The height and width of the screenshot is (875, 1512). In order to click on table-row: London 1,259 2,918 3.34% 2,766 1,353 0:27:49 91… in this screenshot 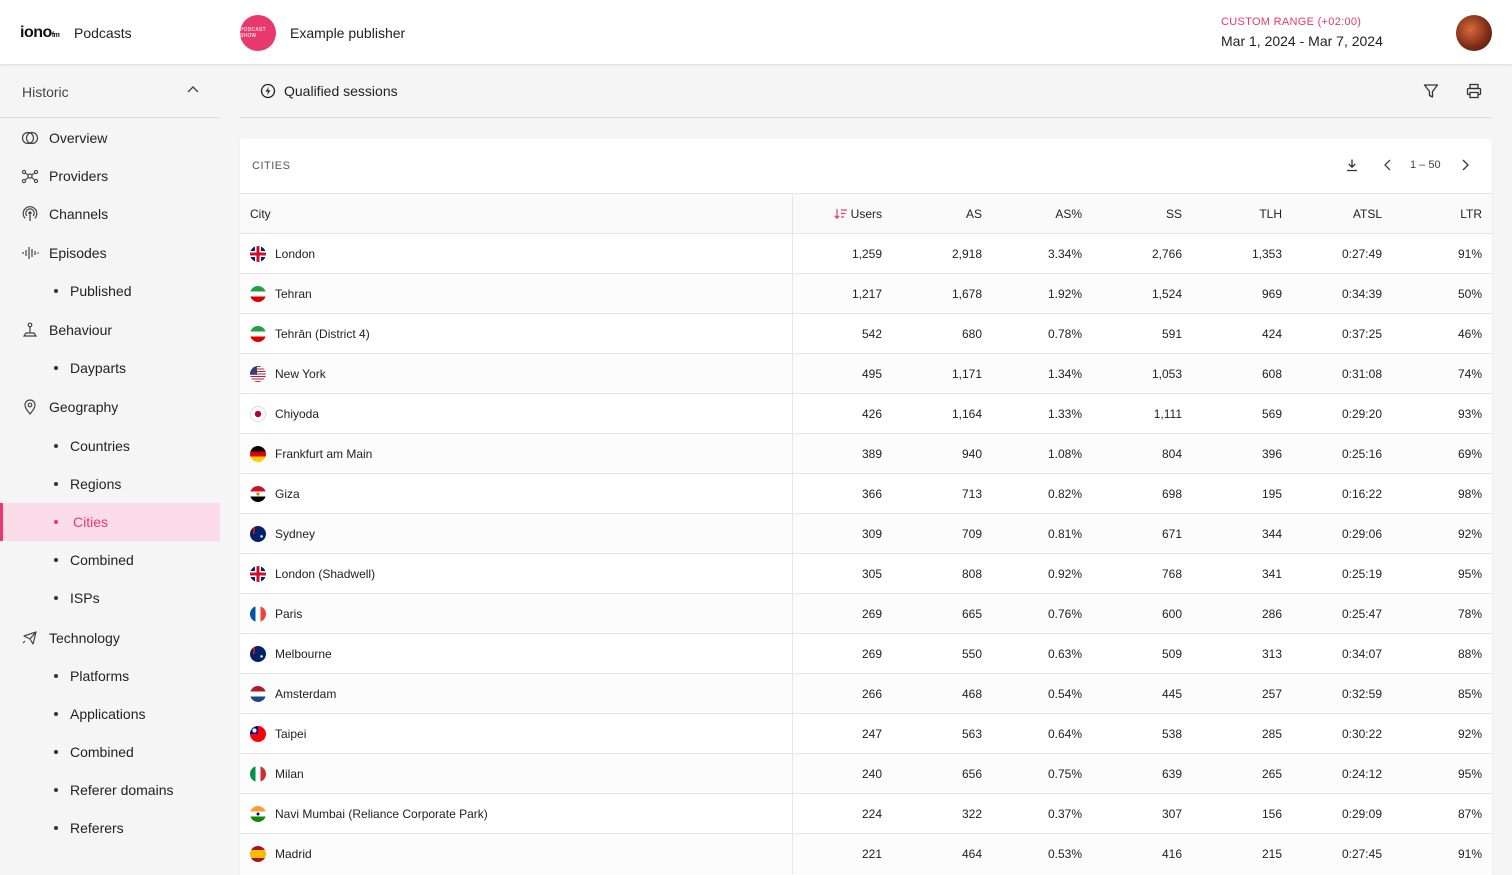, I will do `click(866, 253)`.